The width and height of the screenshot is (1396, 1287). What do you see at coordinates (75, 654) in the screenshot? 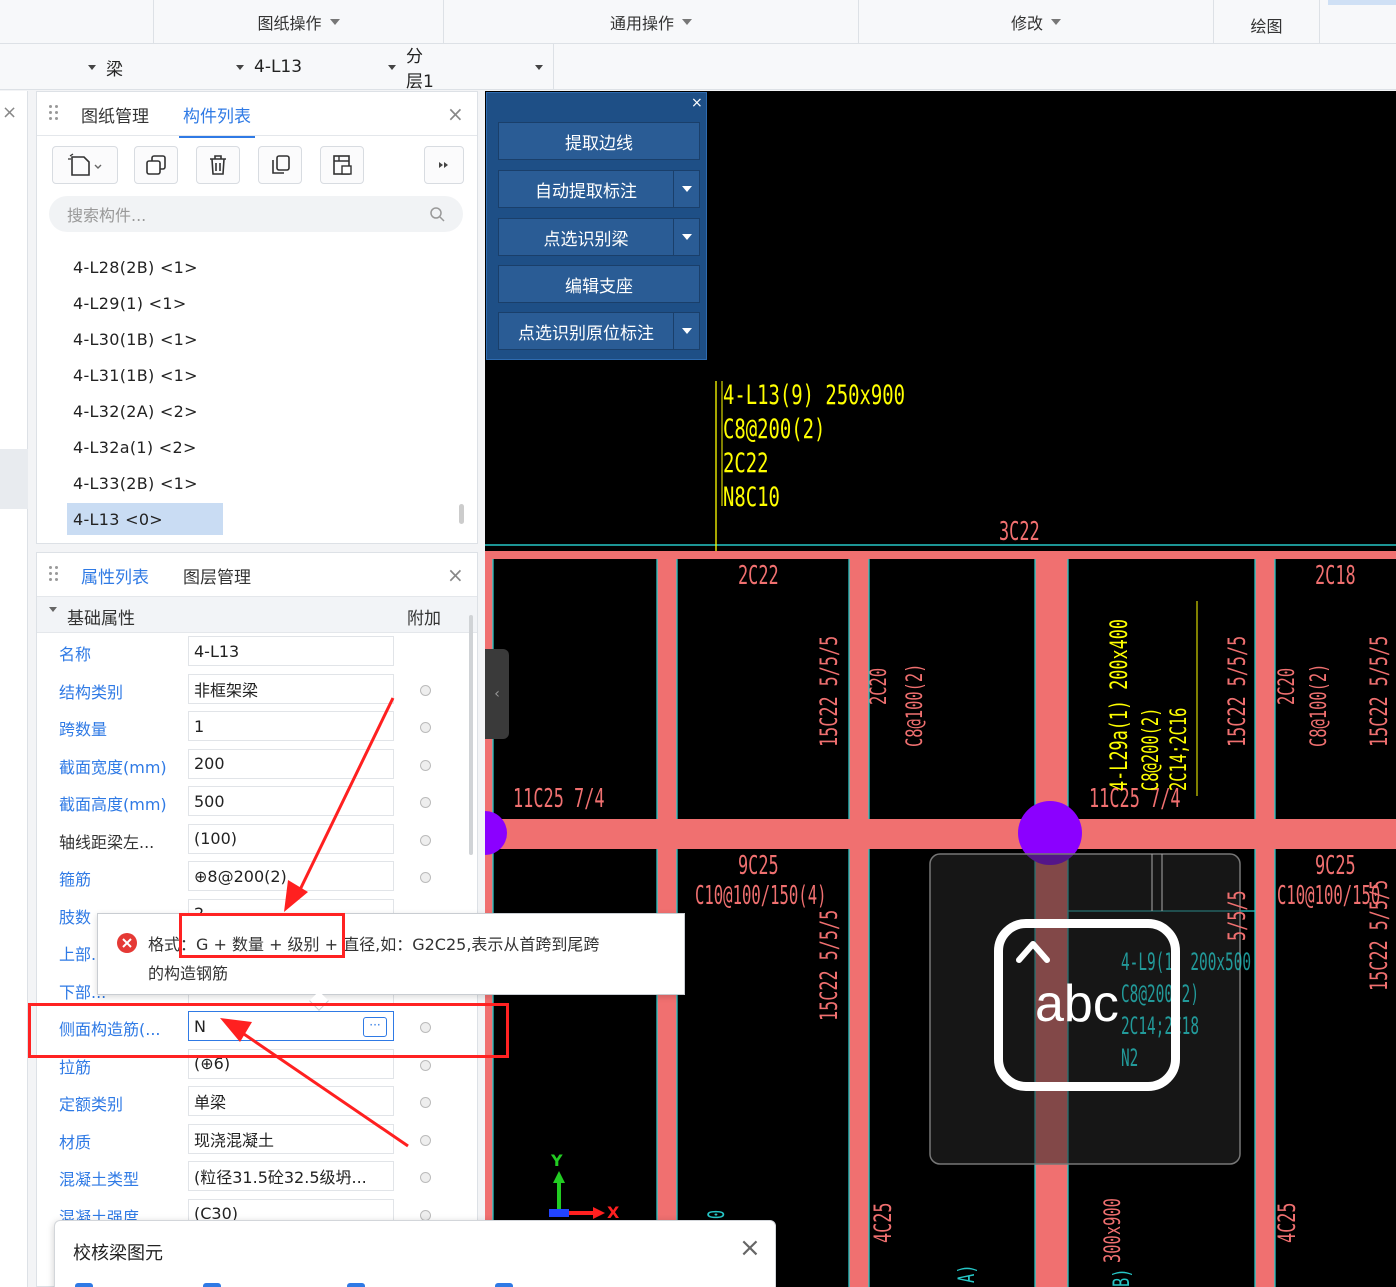
I see `property-label: 名称` at bounding box center [75, 654].